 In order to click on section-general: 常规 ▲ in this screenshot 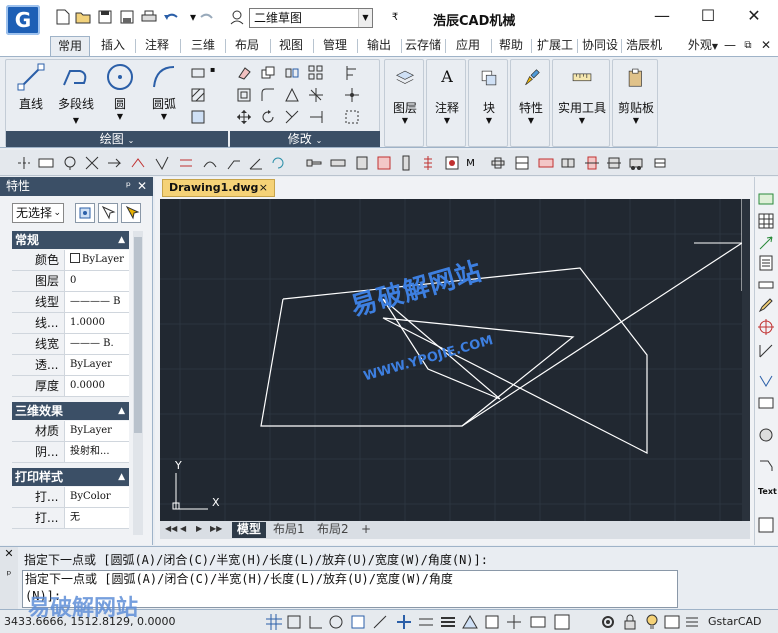, I will do `click(70, 240)`.